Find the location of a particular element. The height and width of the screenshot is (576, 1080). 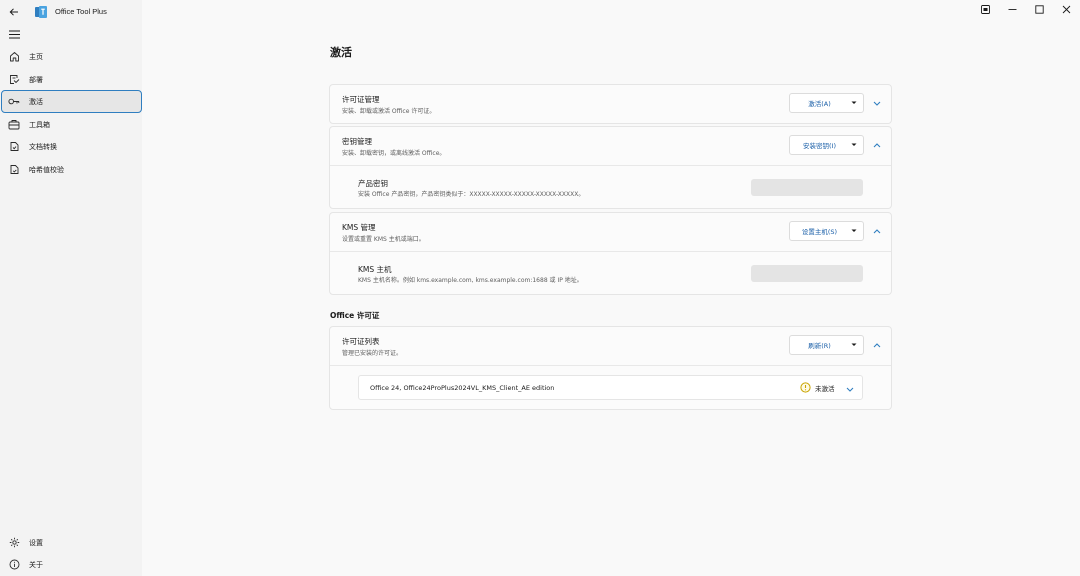

maximize-icon is located at coordinates (1039, 9).